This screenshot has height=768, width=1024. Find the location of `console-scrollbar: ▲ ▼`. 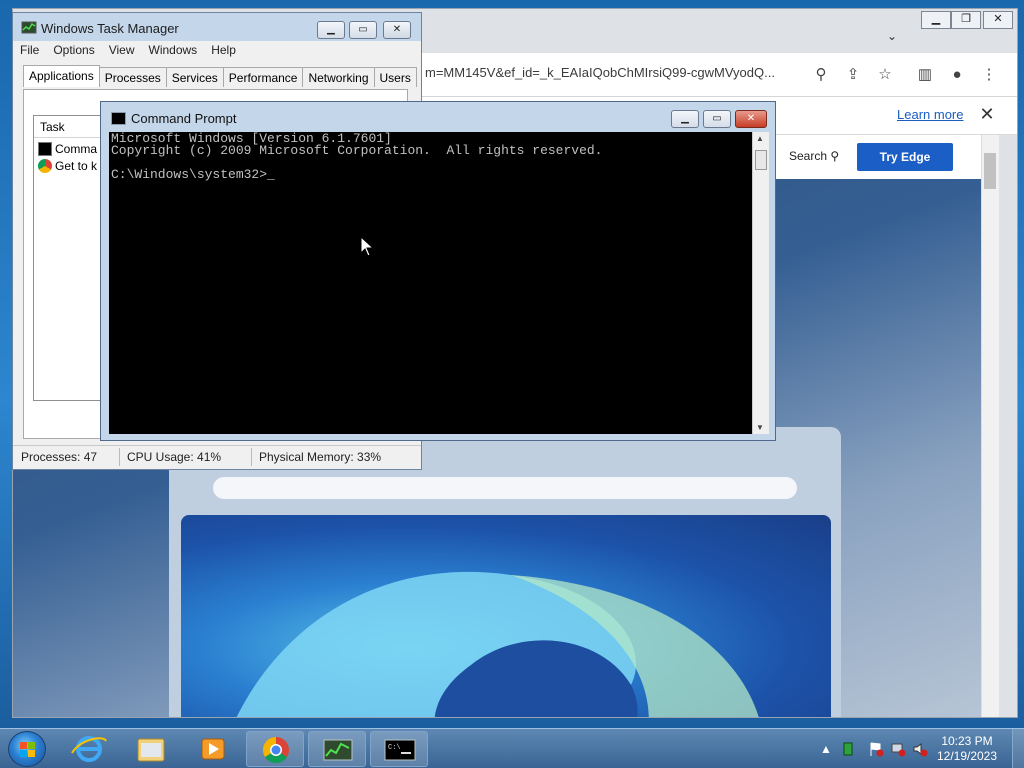

console-scrollbar: ▲ ▼ is located at coordinates (760, 283).